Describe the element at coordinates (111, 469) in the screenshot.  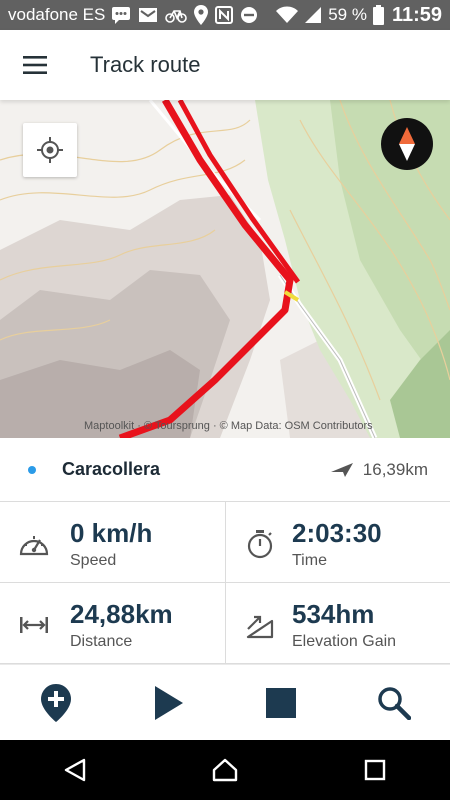
I see `route-name: Caracollera` at that location.